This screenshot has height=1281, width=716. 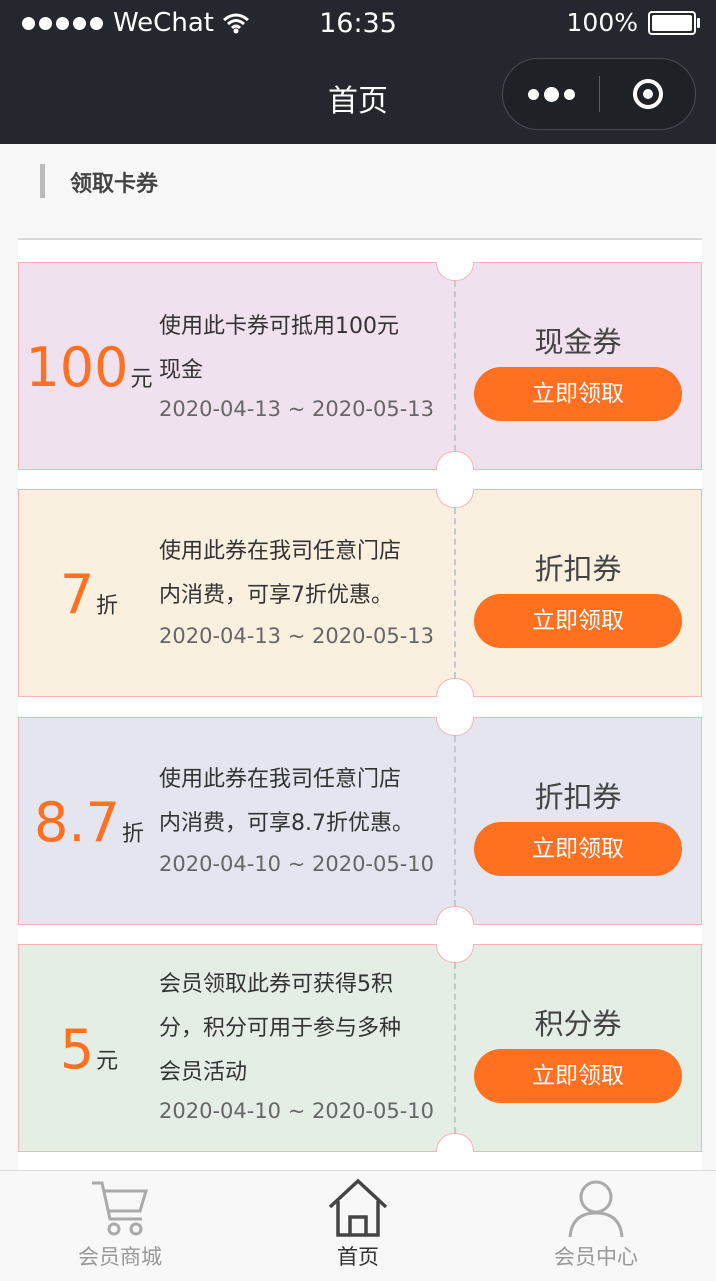 I want to click on tab-member-mall: 会员商城, so click(x=120, y=1224).